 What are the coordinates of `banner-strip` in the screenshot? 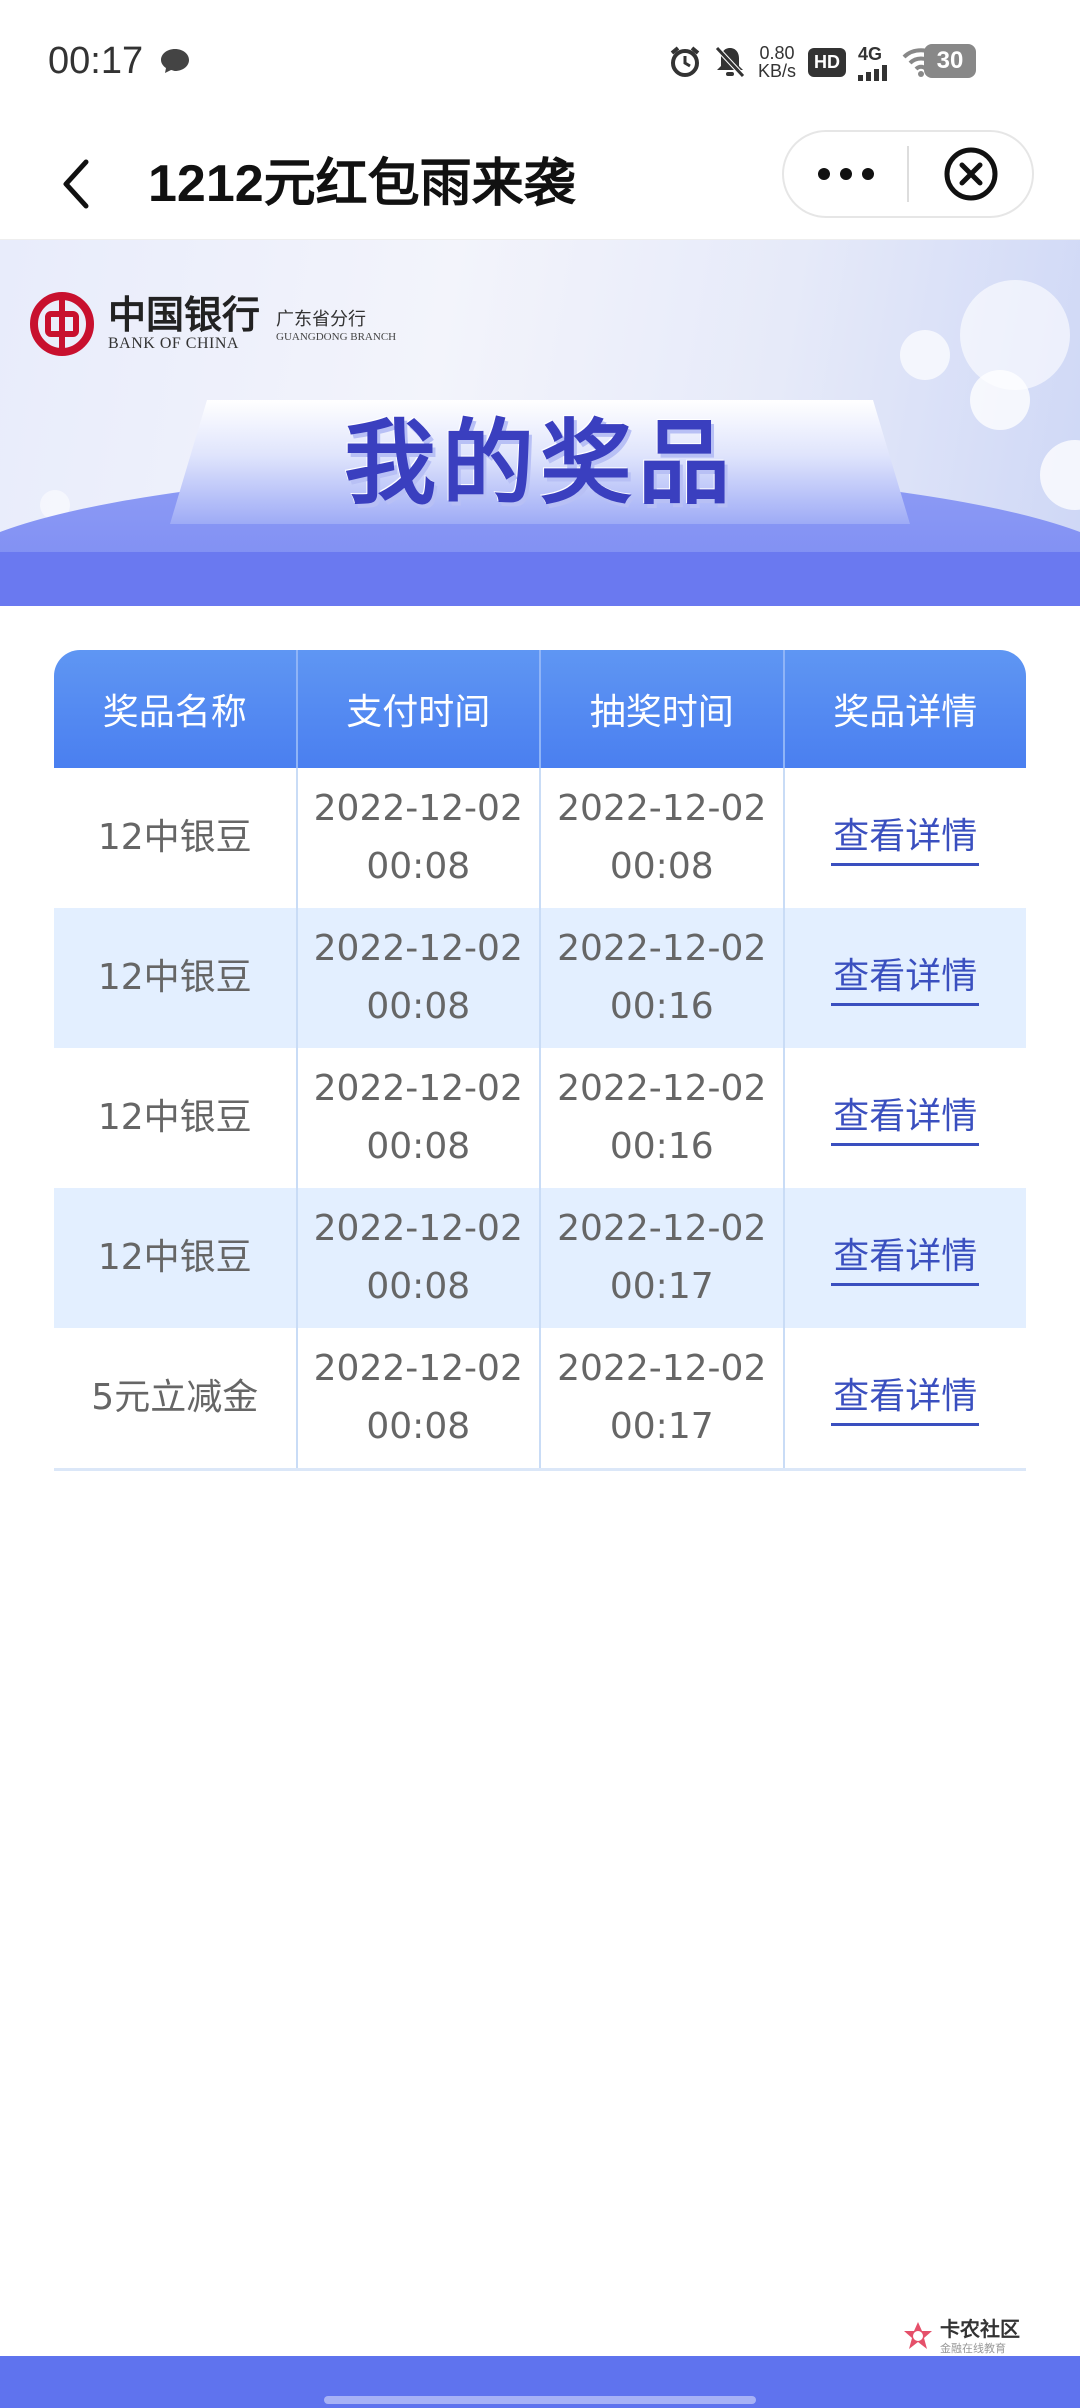 It's located at (540, 579).